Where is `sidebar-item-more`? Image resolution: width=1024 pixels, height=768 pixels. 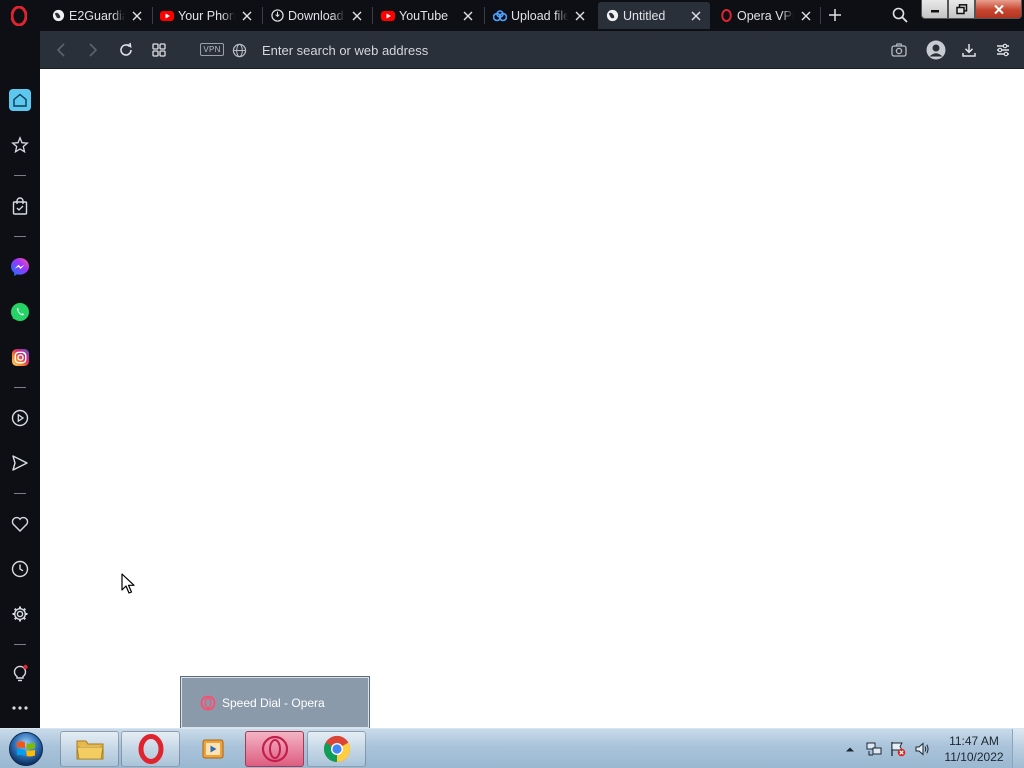 sidebar-item-more is located at coordinates (20, 708).